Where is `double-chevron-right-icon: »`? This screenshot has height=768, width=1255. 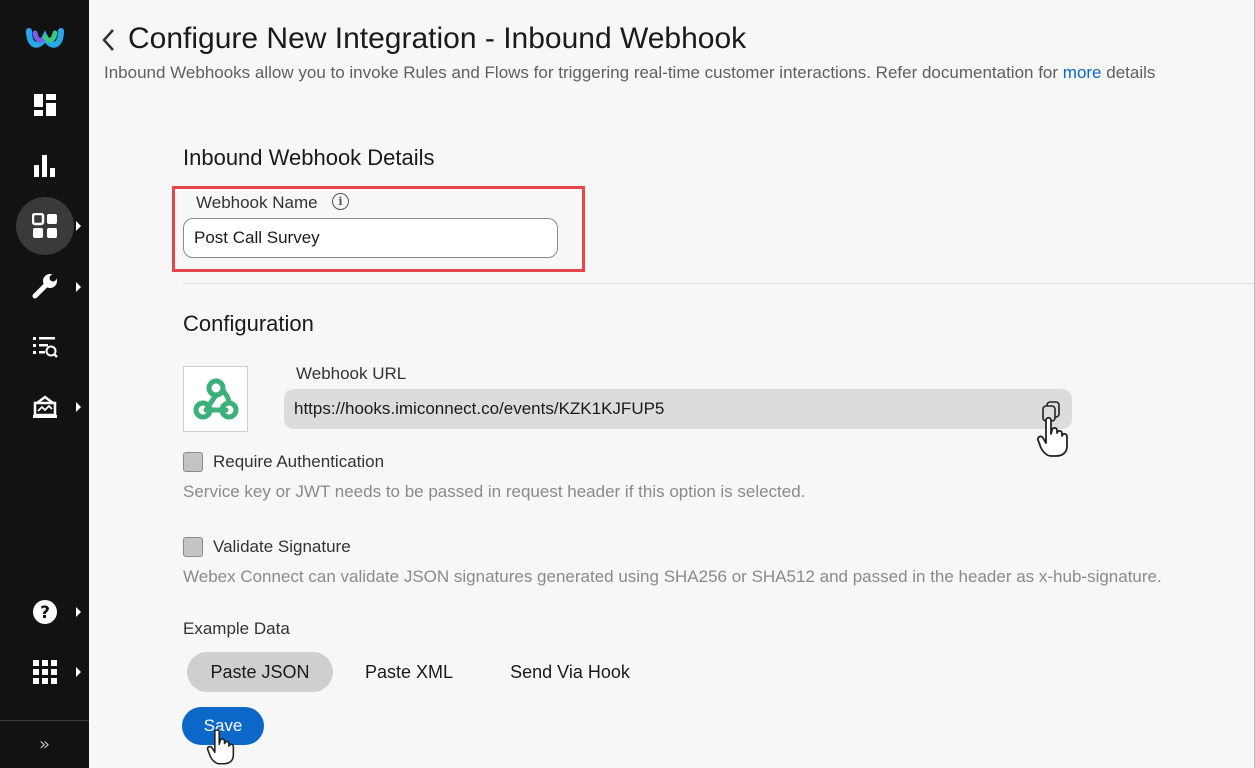 double-chevron-right-icon: » is located at coordinates (44, 744).